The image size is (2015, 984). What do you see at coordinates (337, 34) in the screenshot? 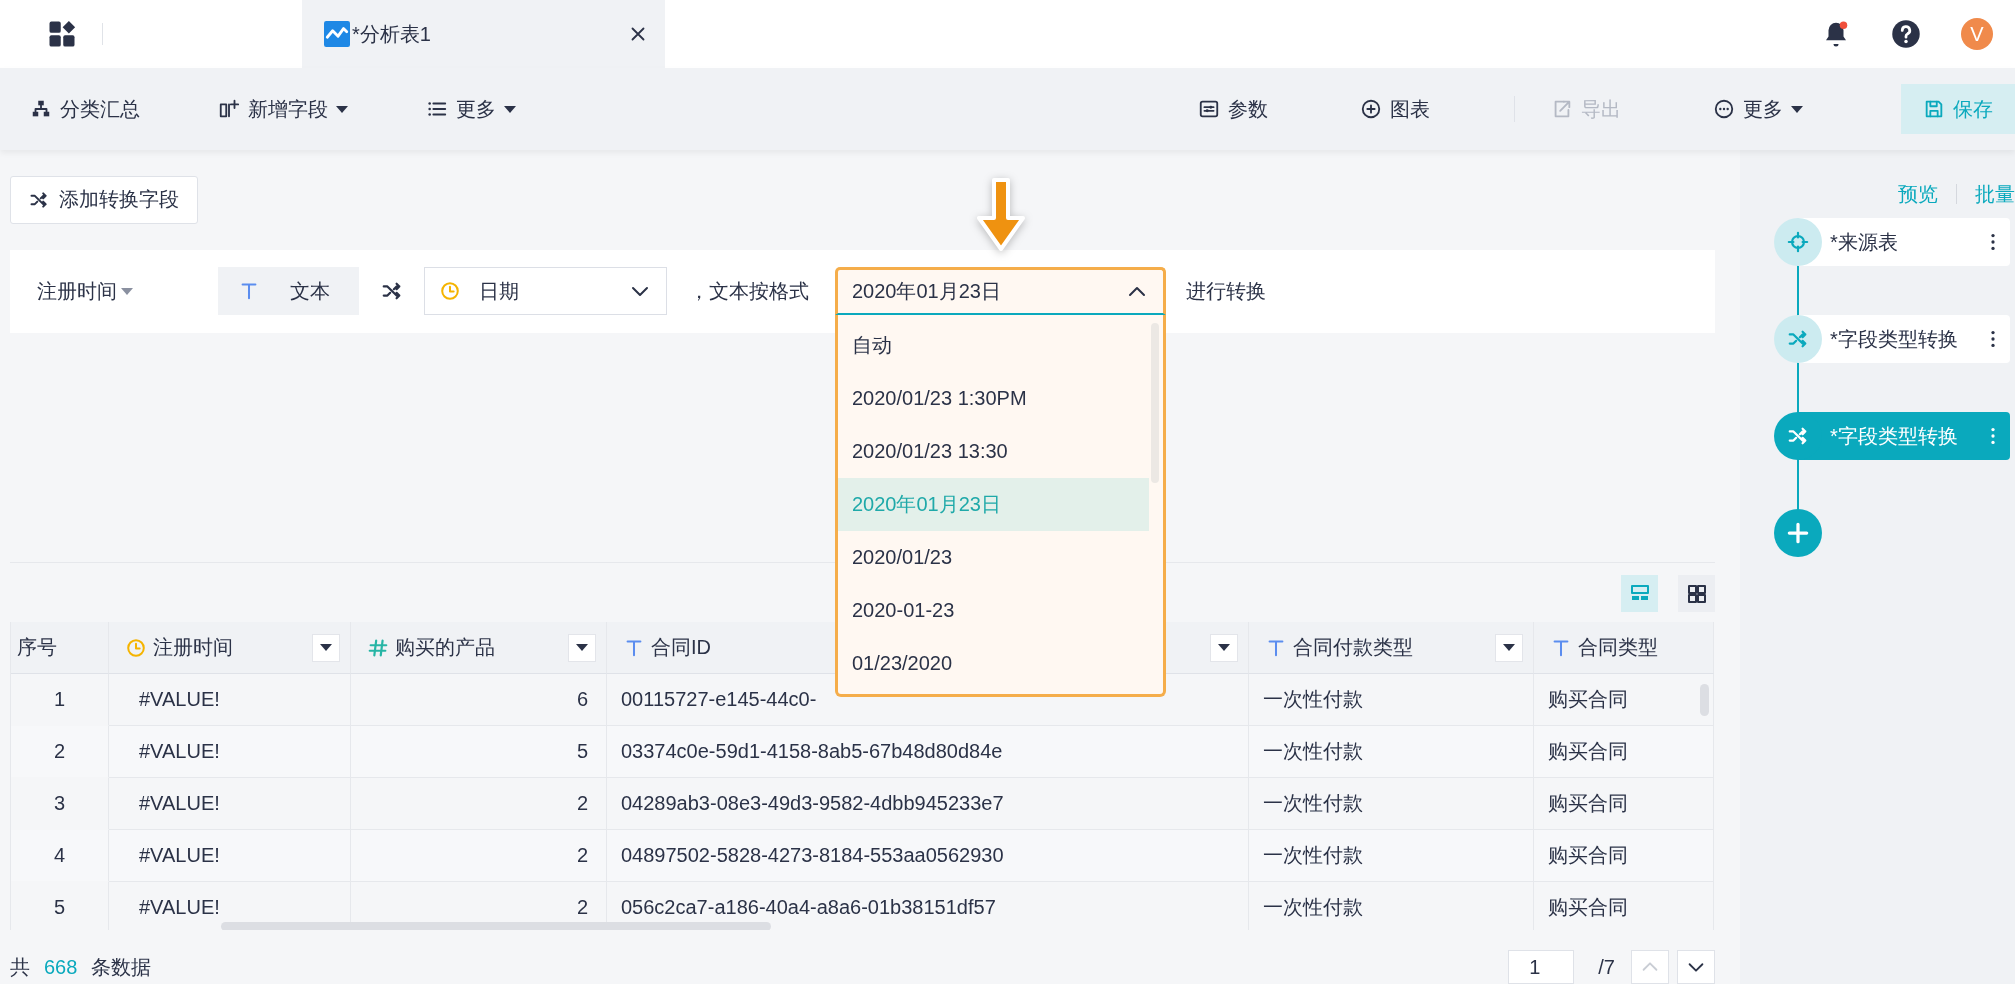
I see `chart-icon` at bounding box center [337, 34].